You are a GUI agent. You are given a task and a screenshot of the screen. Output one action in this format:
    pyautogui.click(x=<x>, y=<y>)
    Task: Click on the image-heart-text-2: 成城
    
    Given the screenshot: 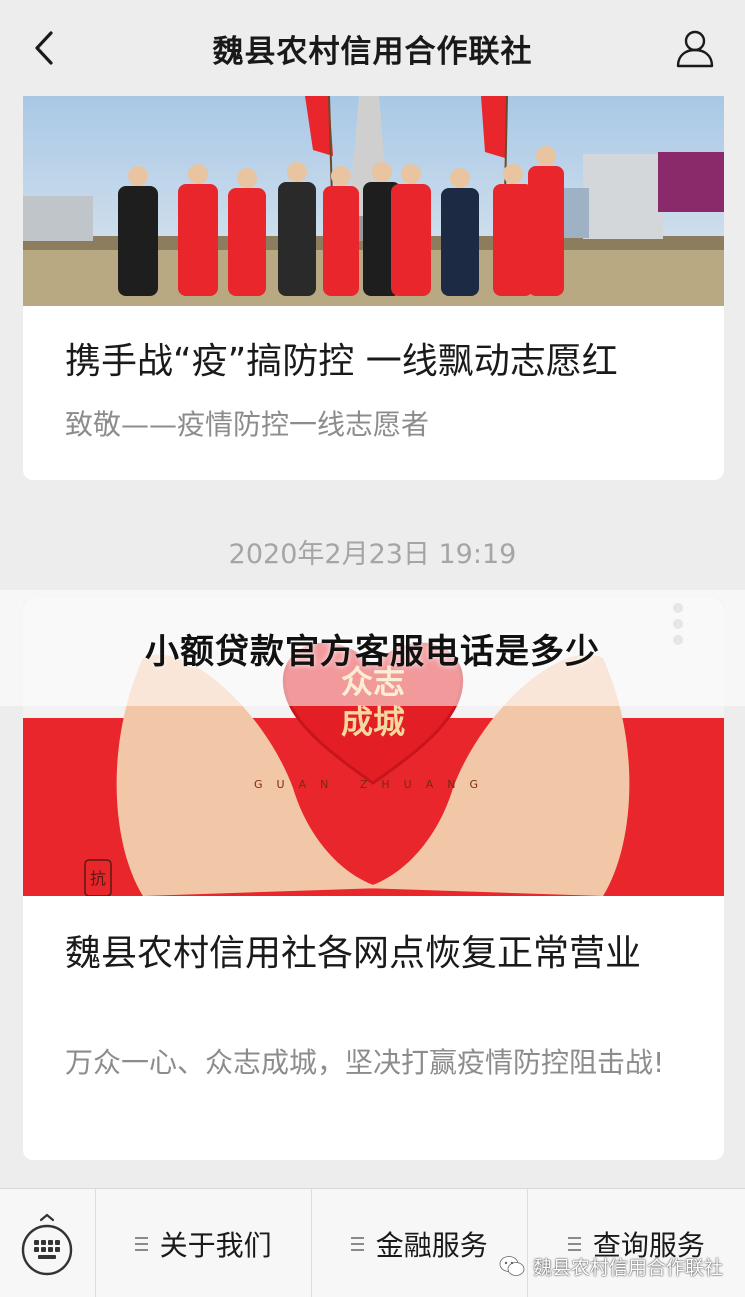 What is the action you would take?
    pyautogui.click(x=373, y=722)
    